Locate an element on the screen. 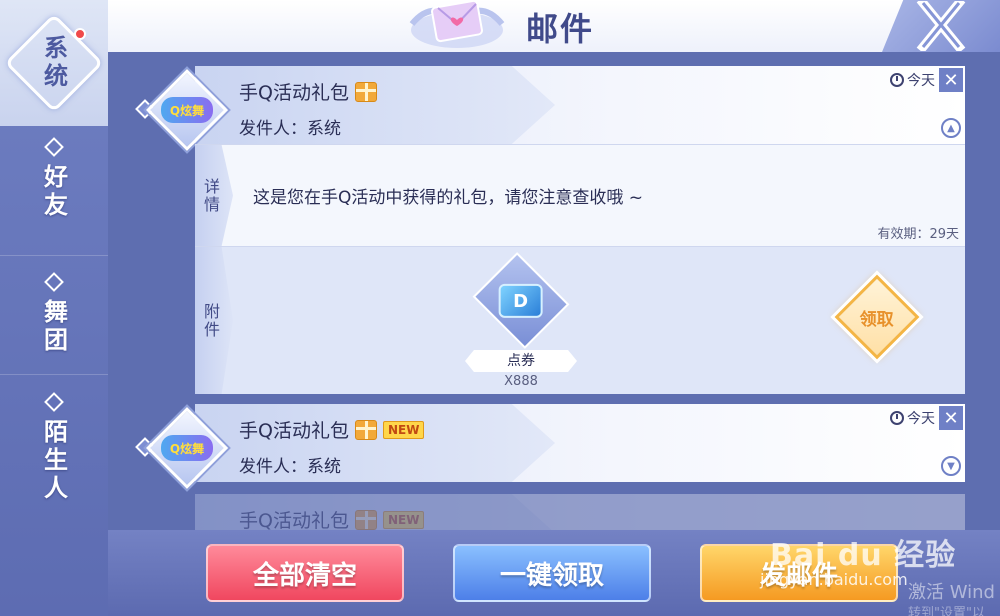 This screenshot has height=616, width=1000. tab-system: 系统 is located at coordinates (54, 63).